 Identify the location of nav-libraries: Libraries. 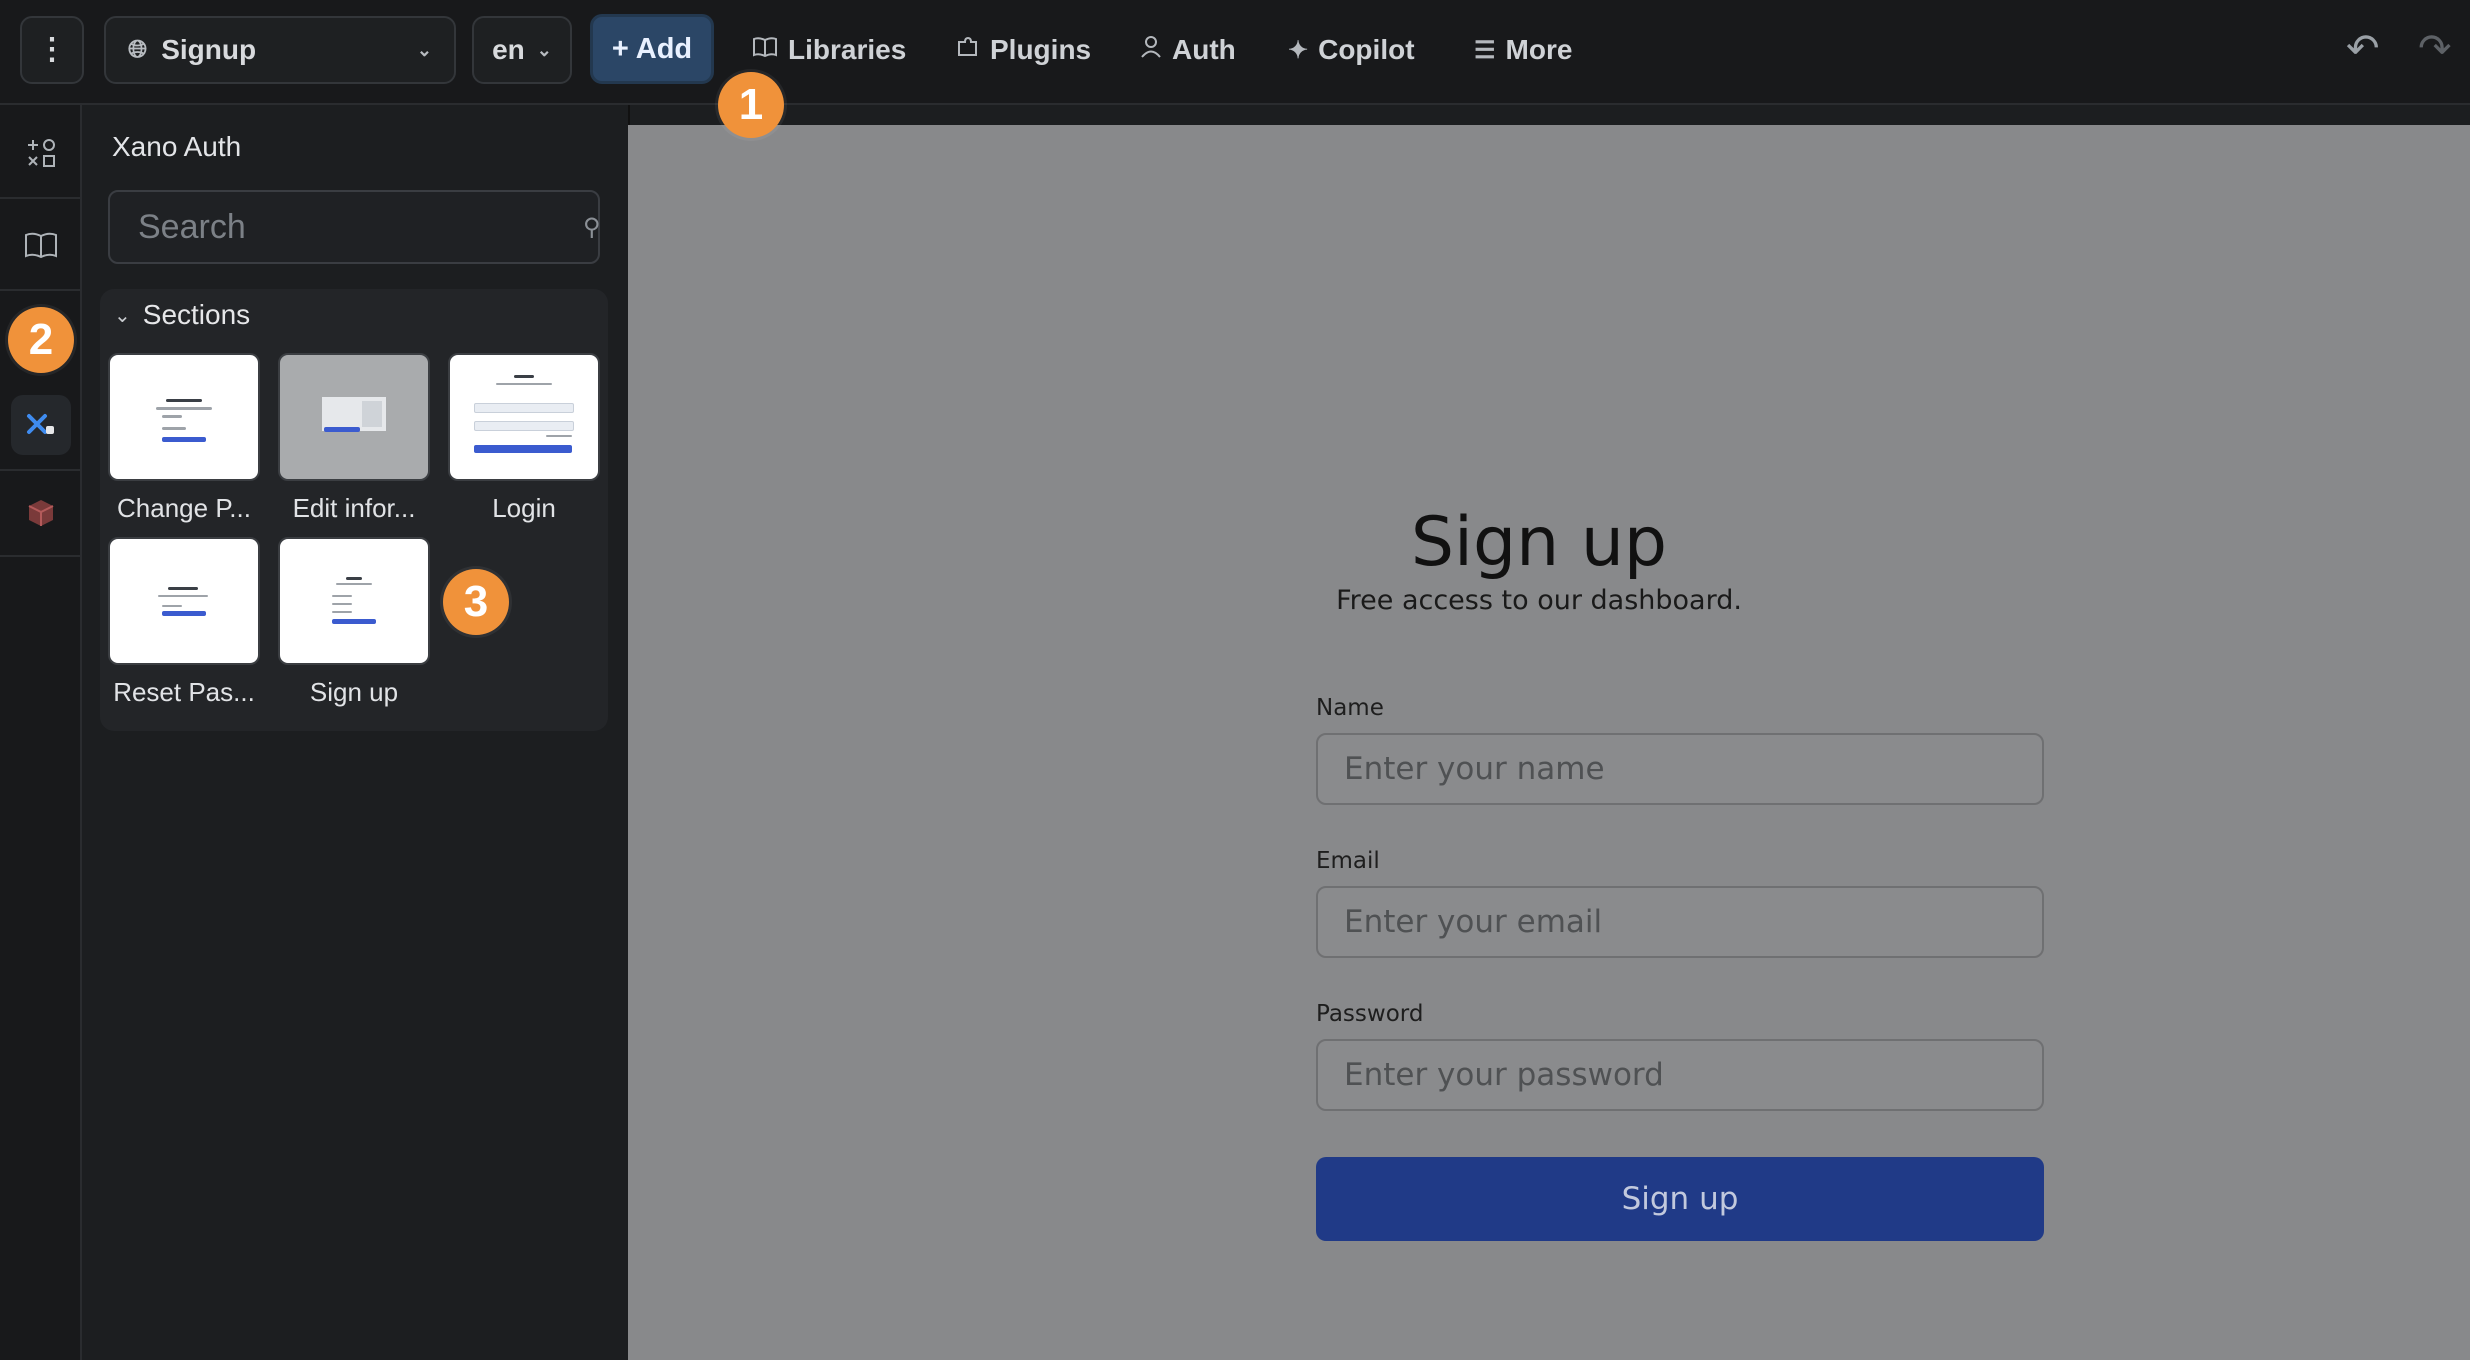
(829, 50).